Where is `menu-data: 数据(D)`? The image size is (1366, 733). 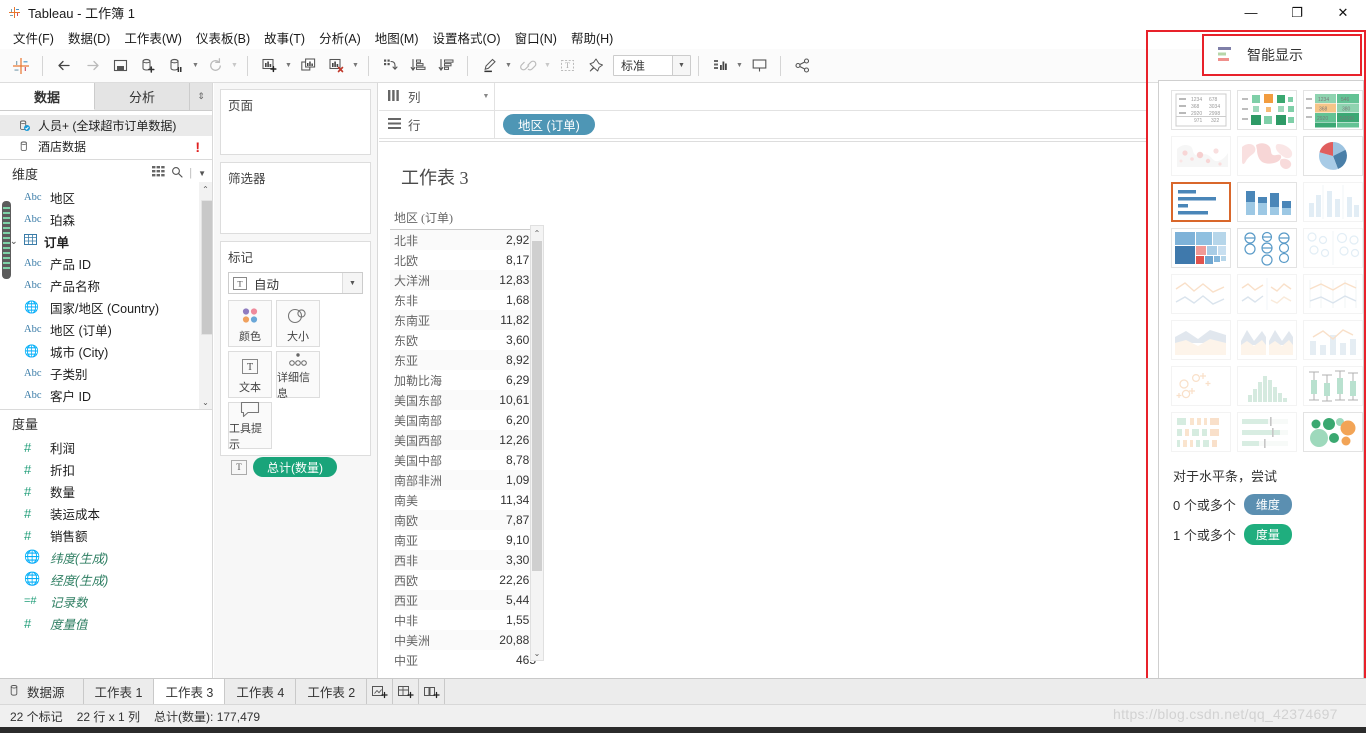 menu-data: 数据(D) is located at coordinates (89, 37).